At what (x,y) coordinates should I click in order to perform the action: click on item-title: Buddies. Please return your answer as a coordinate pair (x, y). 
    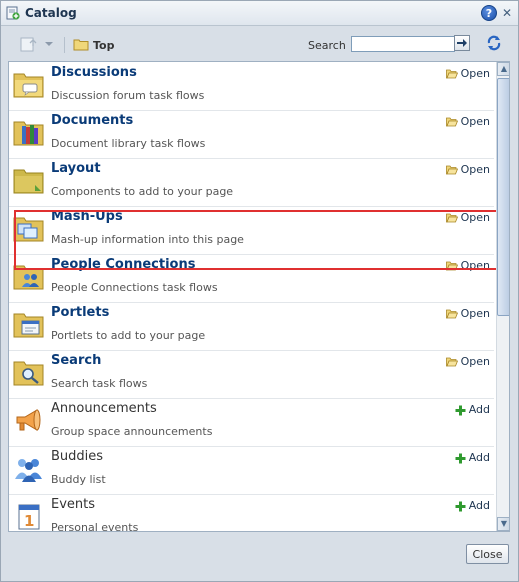
    Looking at the image, I should click on (77, 456).